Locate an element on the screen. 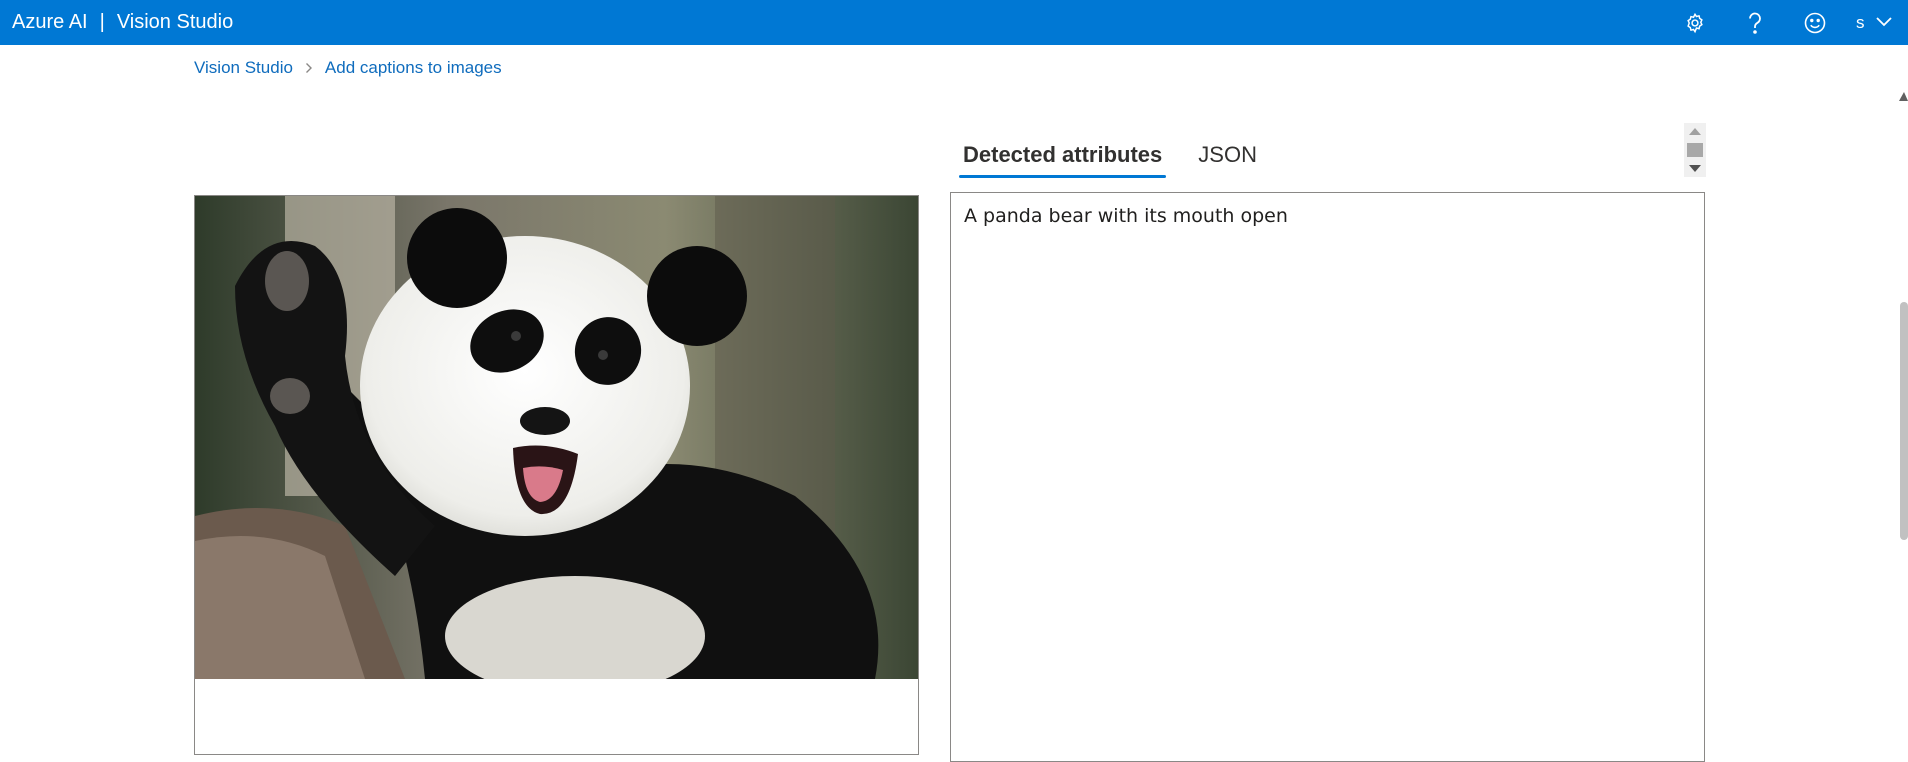 Image resolution: width=1908 pixels, height=762 pixels. account-menu: s is located at coordinates (1874, 22).